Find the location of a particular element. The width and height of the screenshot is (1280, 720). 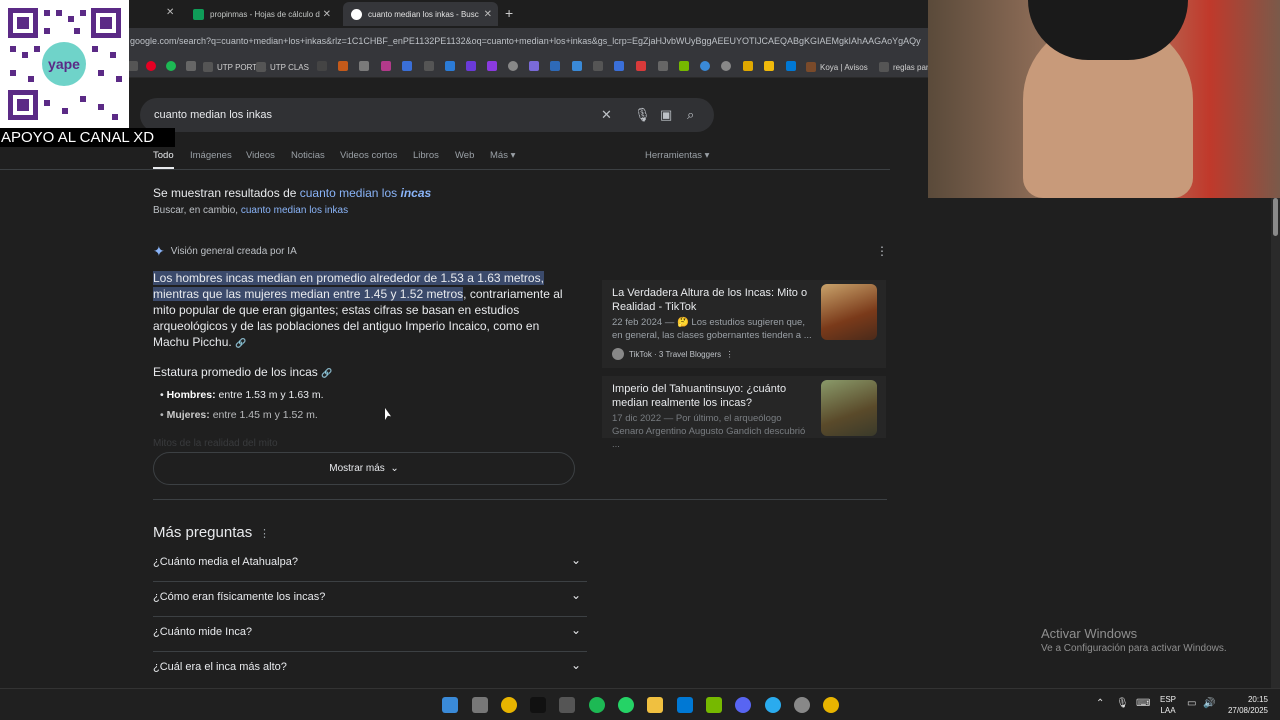

spotify-icon is located at coordinates (597, 705).